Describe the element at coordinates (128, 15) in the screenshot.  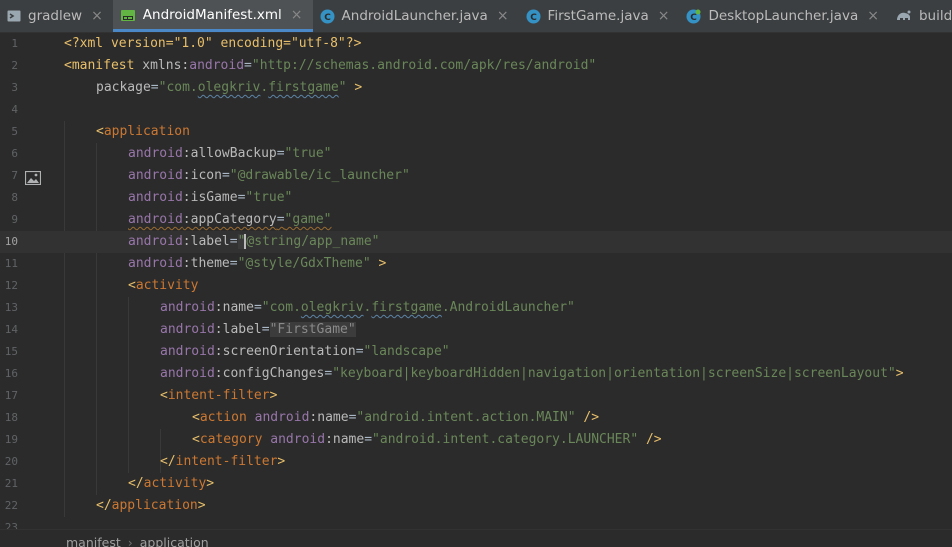
I see `manifest-file-icon` at that location.